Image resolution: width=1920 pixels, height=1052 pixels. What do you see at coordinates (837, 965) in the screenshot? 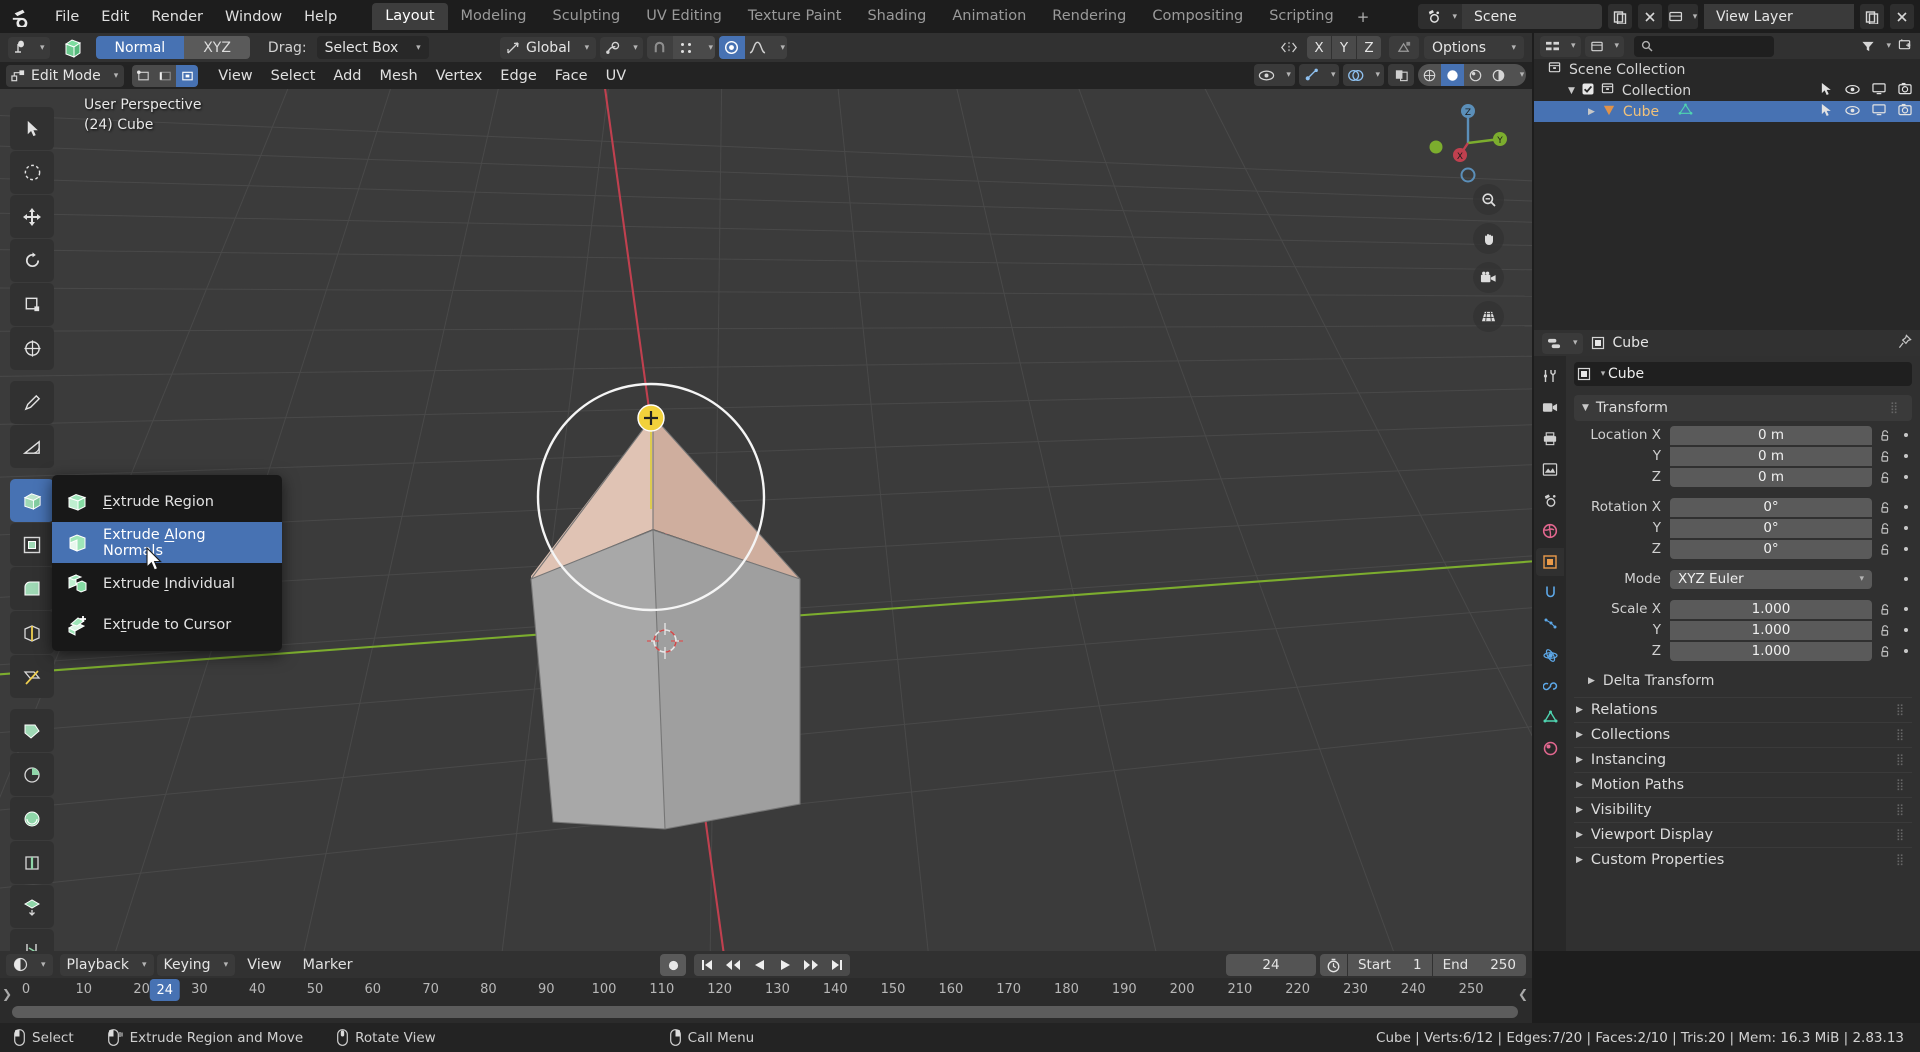
I see `jump-to-end-button` at bounding box center [837, 965].